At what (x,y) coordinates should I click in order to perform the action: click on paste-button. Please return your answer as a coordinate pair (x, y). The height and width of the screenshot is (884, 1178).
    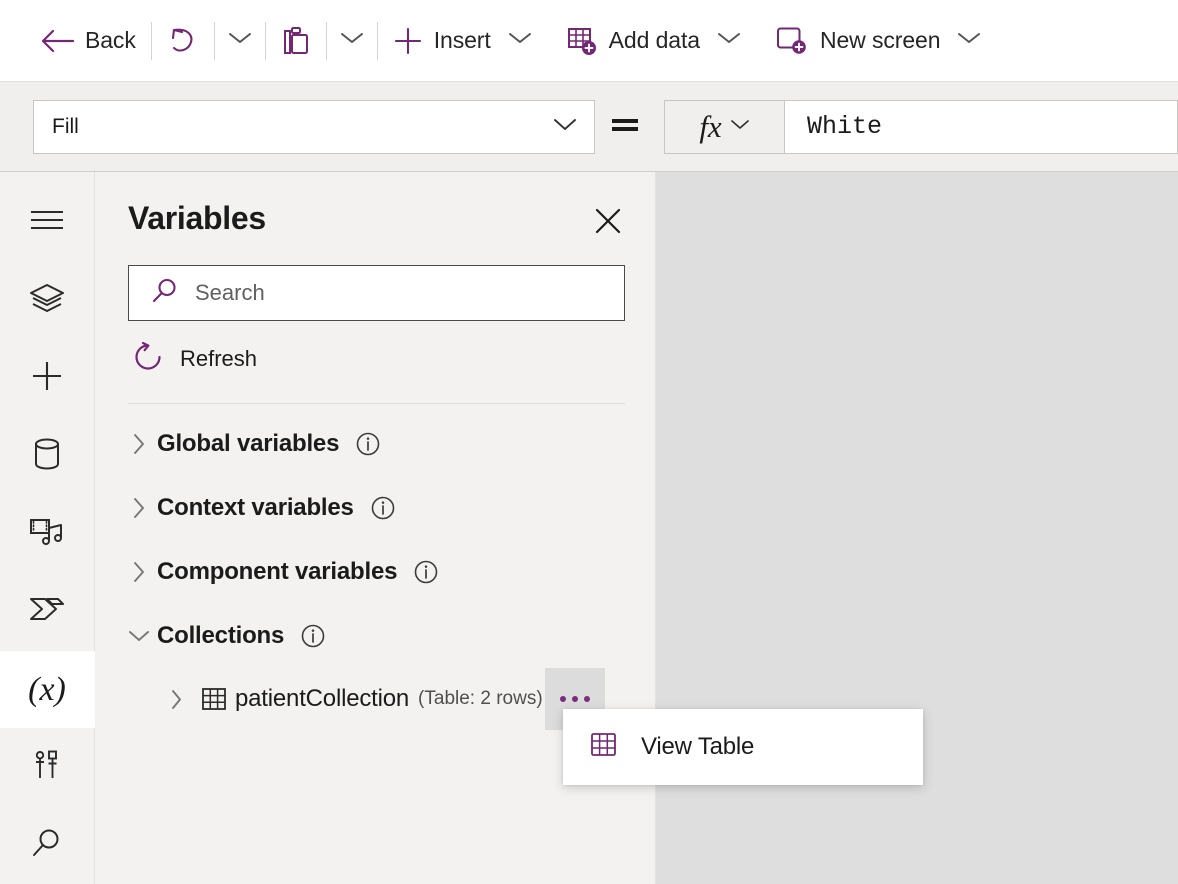
    Looking at the image, I should click on (296, 41).